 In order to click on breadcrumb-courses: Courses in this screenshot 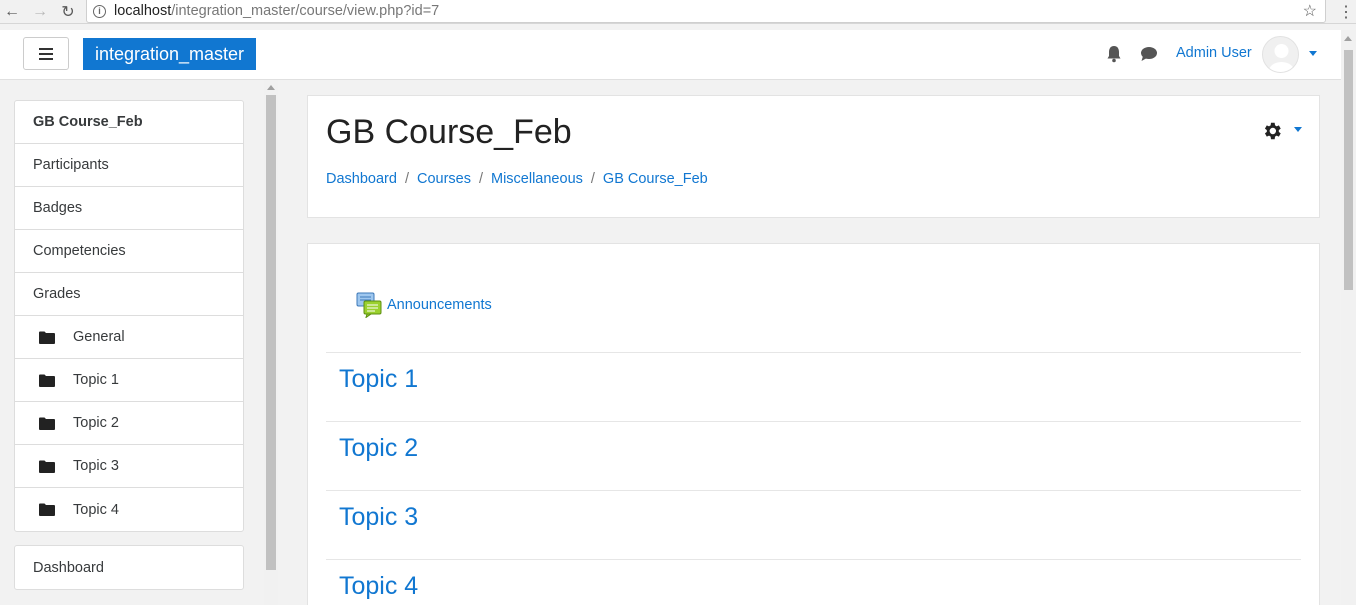, I will do `click(444, 179)`.